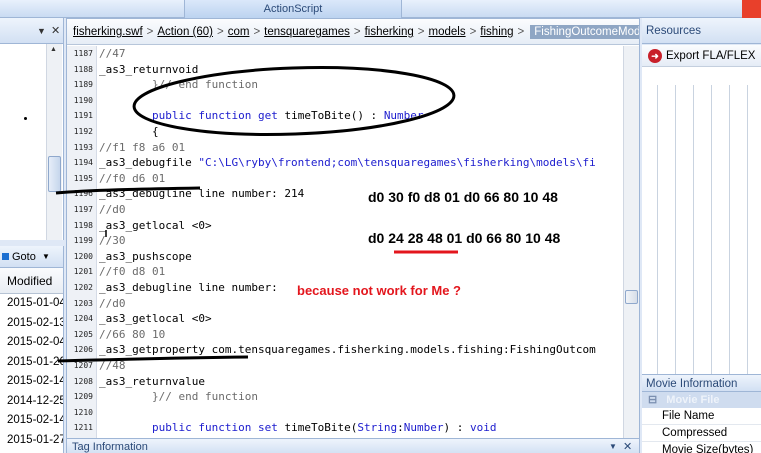 The height and width of the screenshot is (453, 761). What do you see at coordinates (701, 433) in the screenshot?
I see `property-row: Compressed` at bounding box center [701, 433].